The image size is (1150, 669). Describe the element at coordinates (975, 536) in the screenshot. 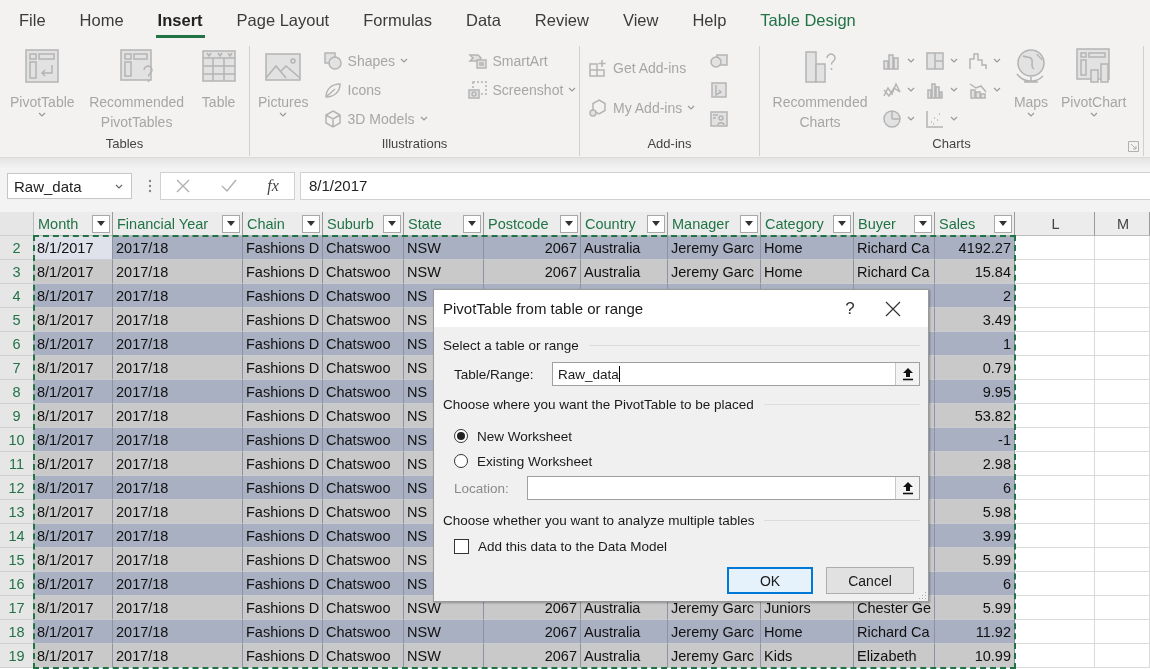

I see `table-cell: 3.99` at that location.